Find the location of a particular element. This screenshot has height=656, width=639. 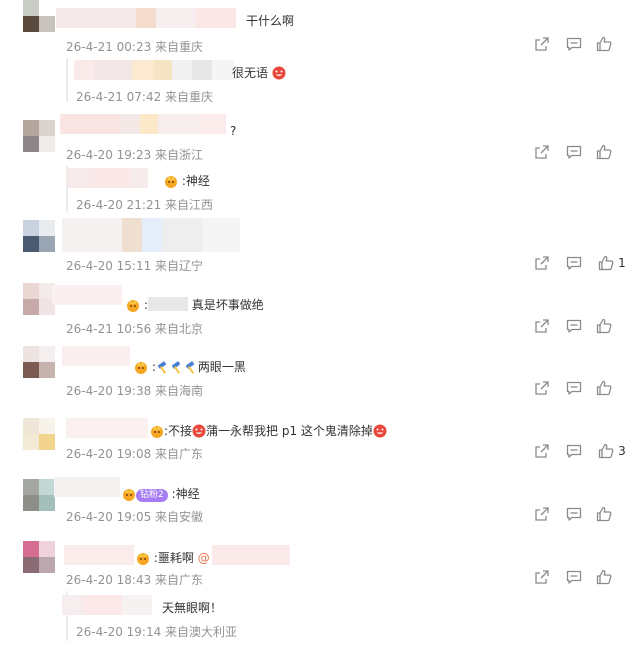

reply-block: 天無眼啊！ 26-4-20 19:14 来自澳大利亚 is located at coordinates (215, 616).